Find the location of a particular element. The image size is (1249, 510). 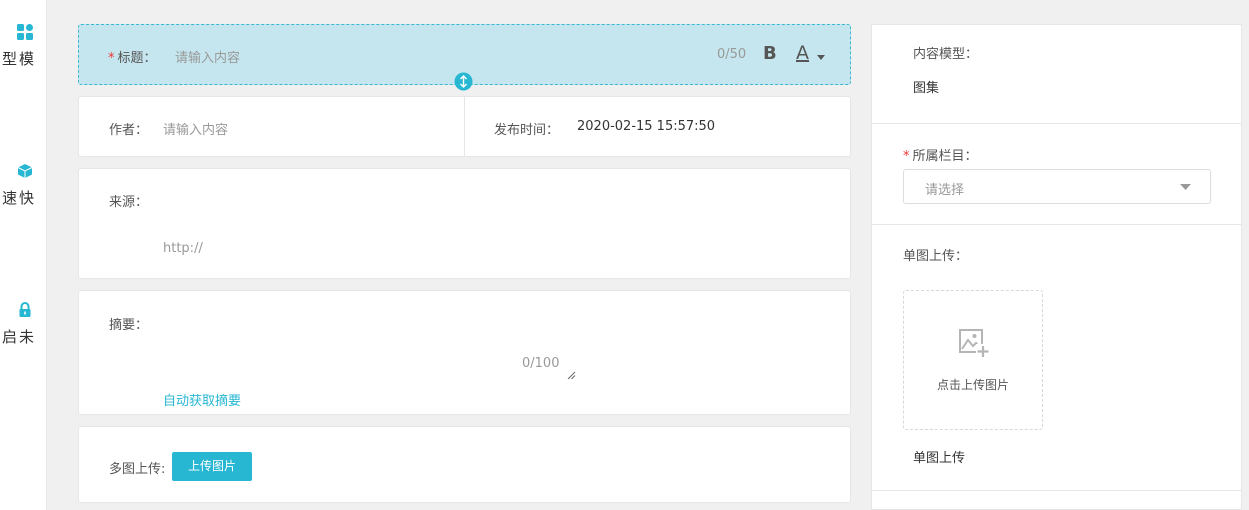

content-model-label: 内容模型： is located at coordinates (946, 54).